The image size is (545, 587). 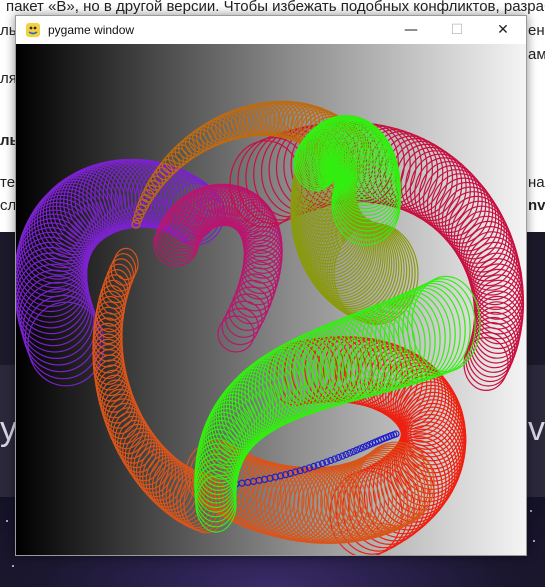 I want to click on pygame-snake-icon, so click(x=33, y=30).